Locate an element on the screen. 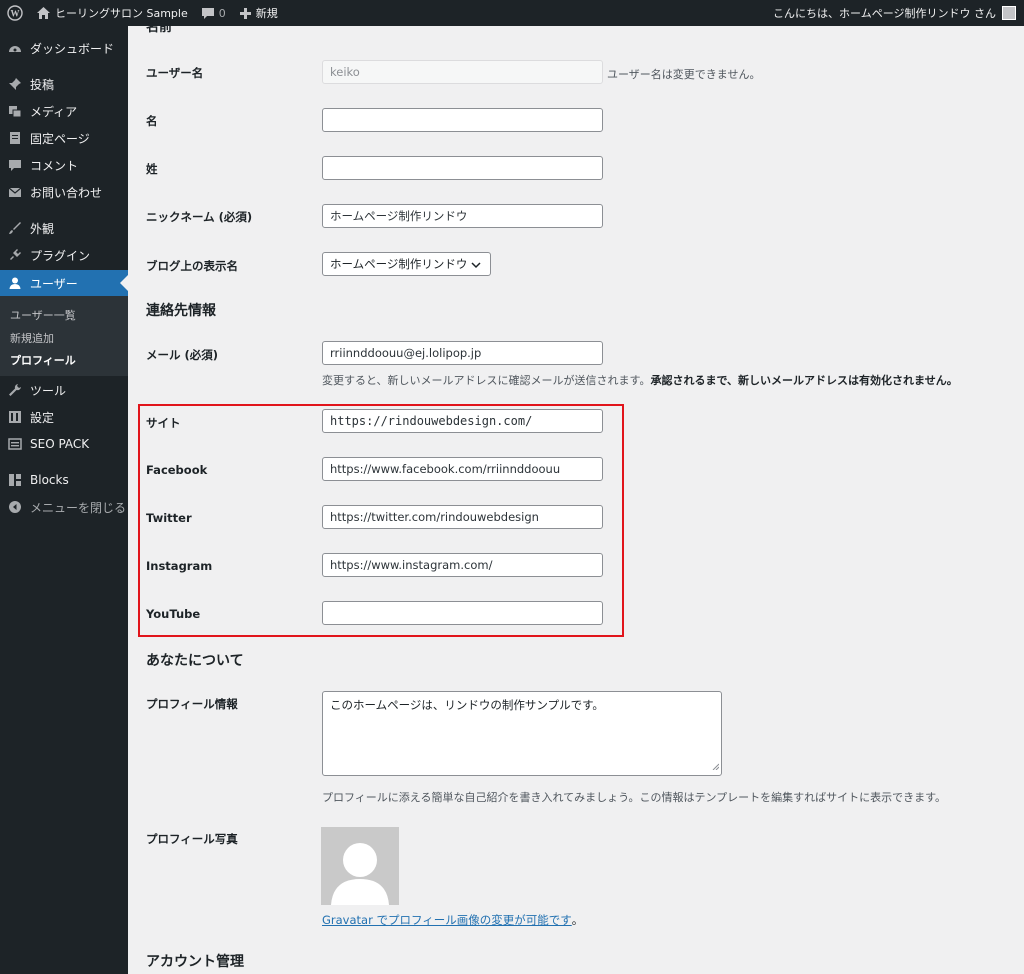 The width and height of the screenshot is (1024, 974). instagram-field: https://www.instagram.com/ is located at coordinates (462, 565).